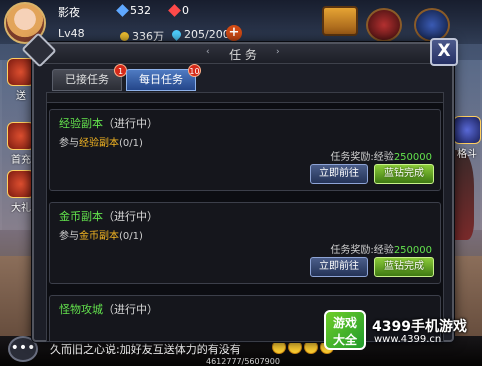 The image size is (482, 366). I want to click on coin-icon, so click(124, 36).